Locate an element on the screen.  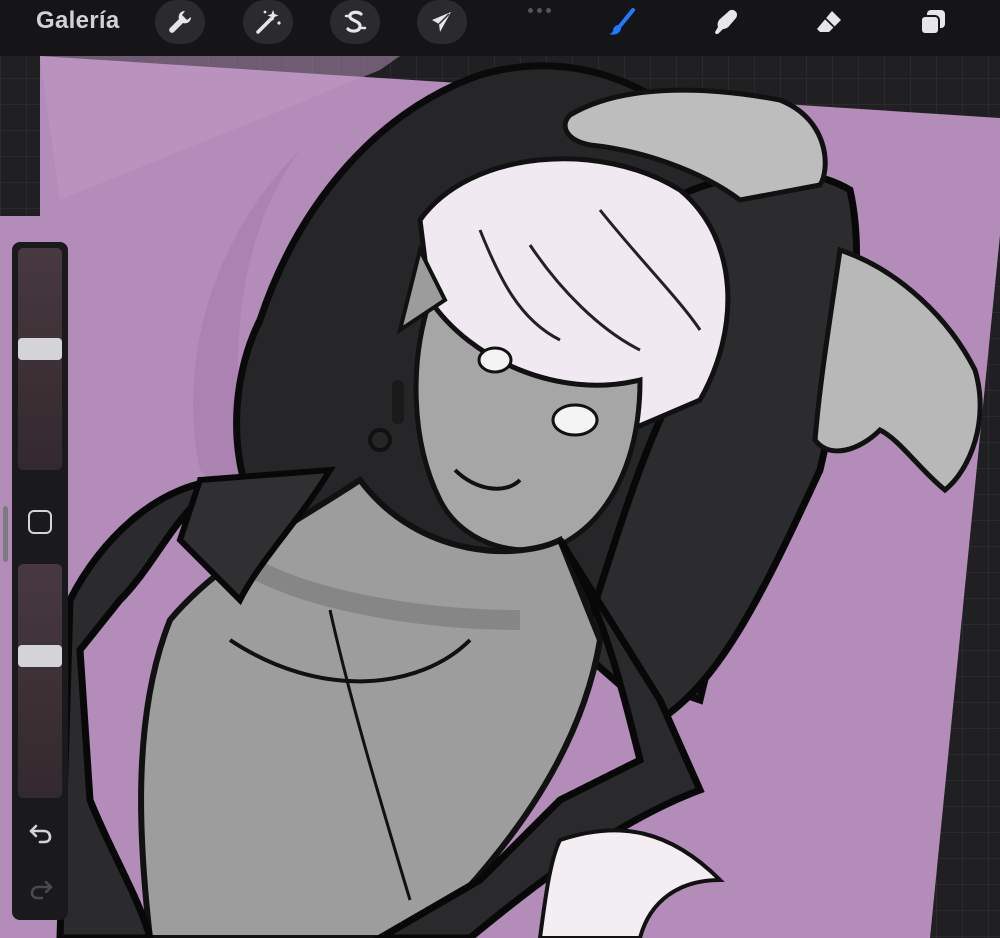
left-sidebar is located at coordinates (40, 581).